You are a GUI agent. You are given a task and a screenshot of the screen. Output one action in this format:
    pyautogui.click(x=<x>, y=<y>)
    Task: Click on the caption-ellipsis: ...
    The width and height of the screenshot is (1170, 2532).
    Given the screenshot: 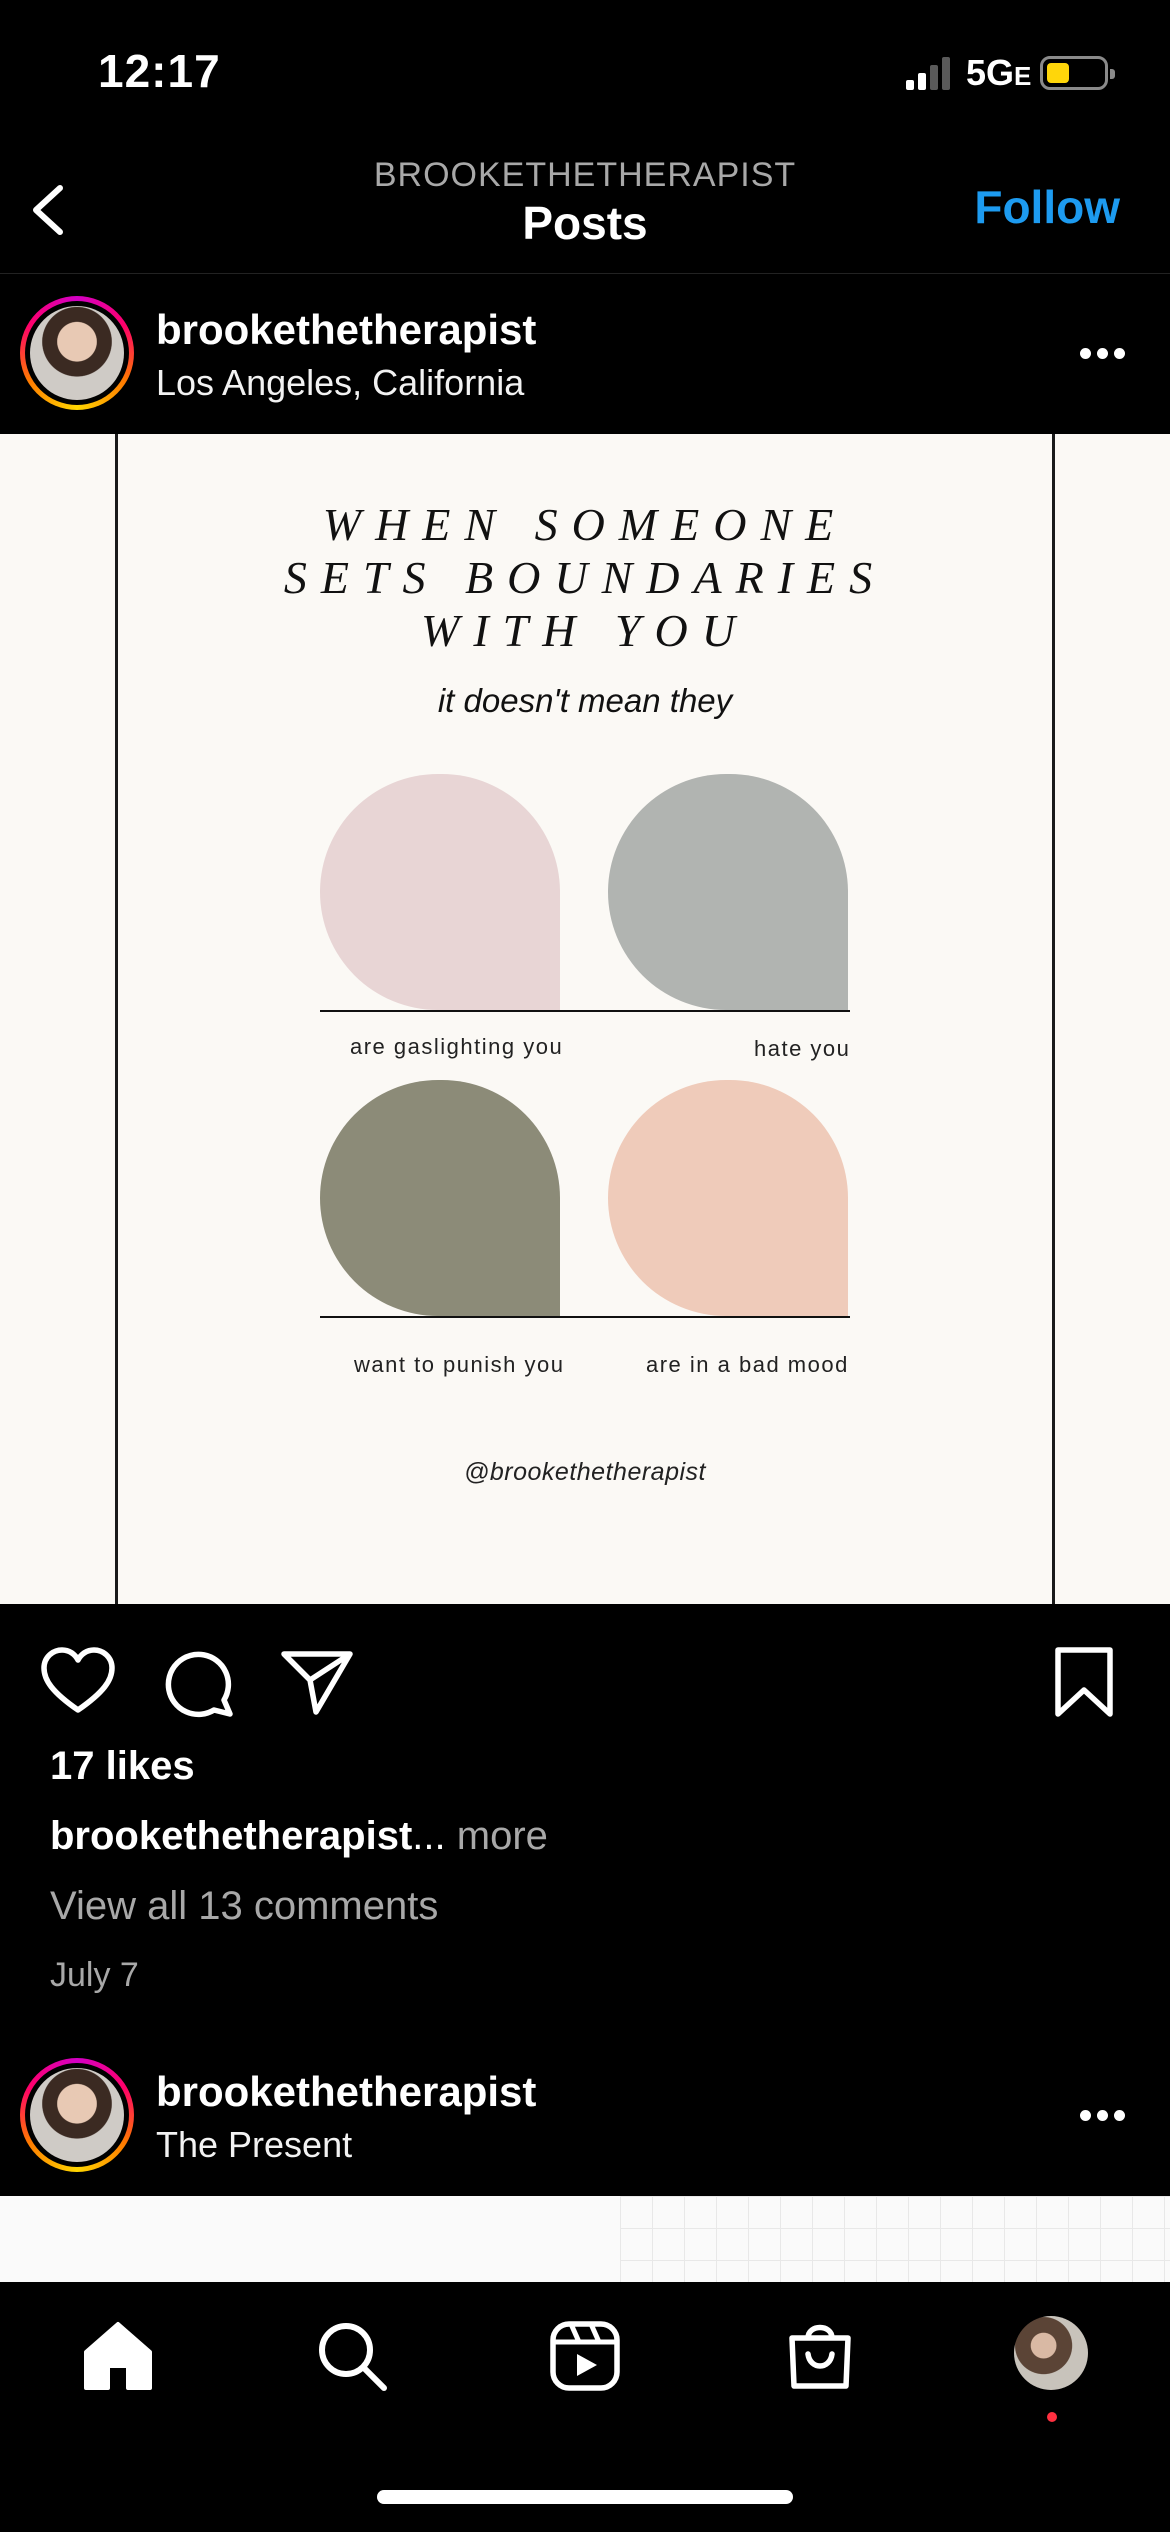 What is the action you would take?
    pyautogui.click(x=429, y=1836)
    